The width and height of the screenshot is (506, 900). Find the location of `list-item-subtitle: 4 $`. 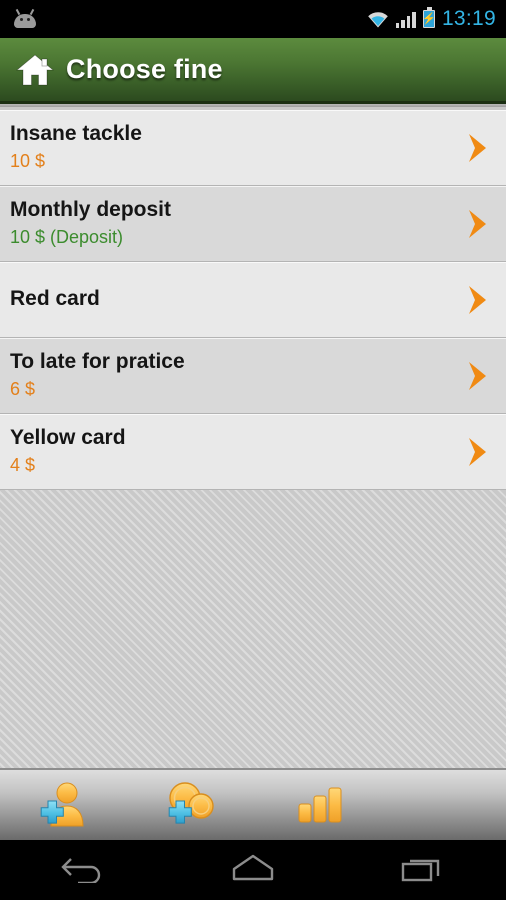

list-item-subtitle: 4 $ is located at coordinates (23, 465).